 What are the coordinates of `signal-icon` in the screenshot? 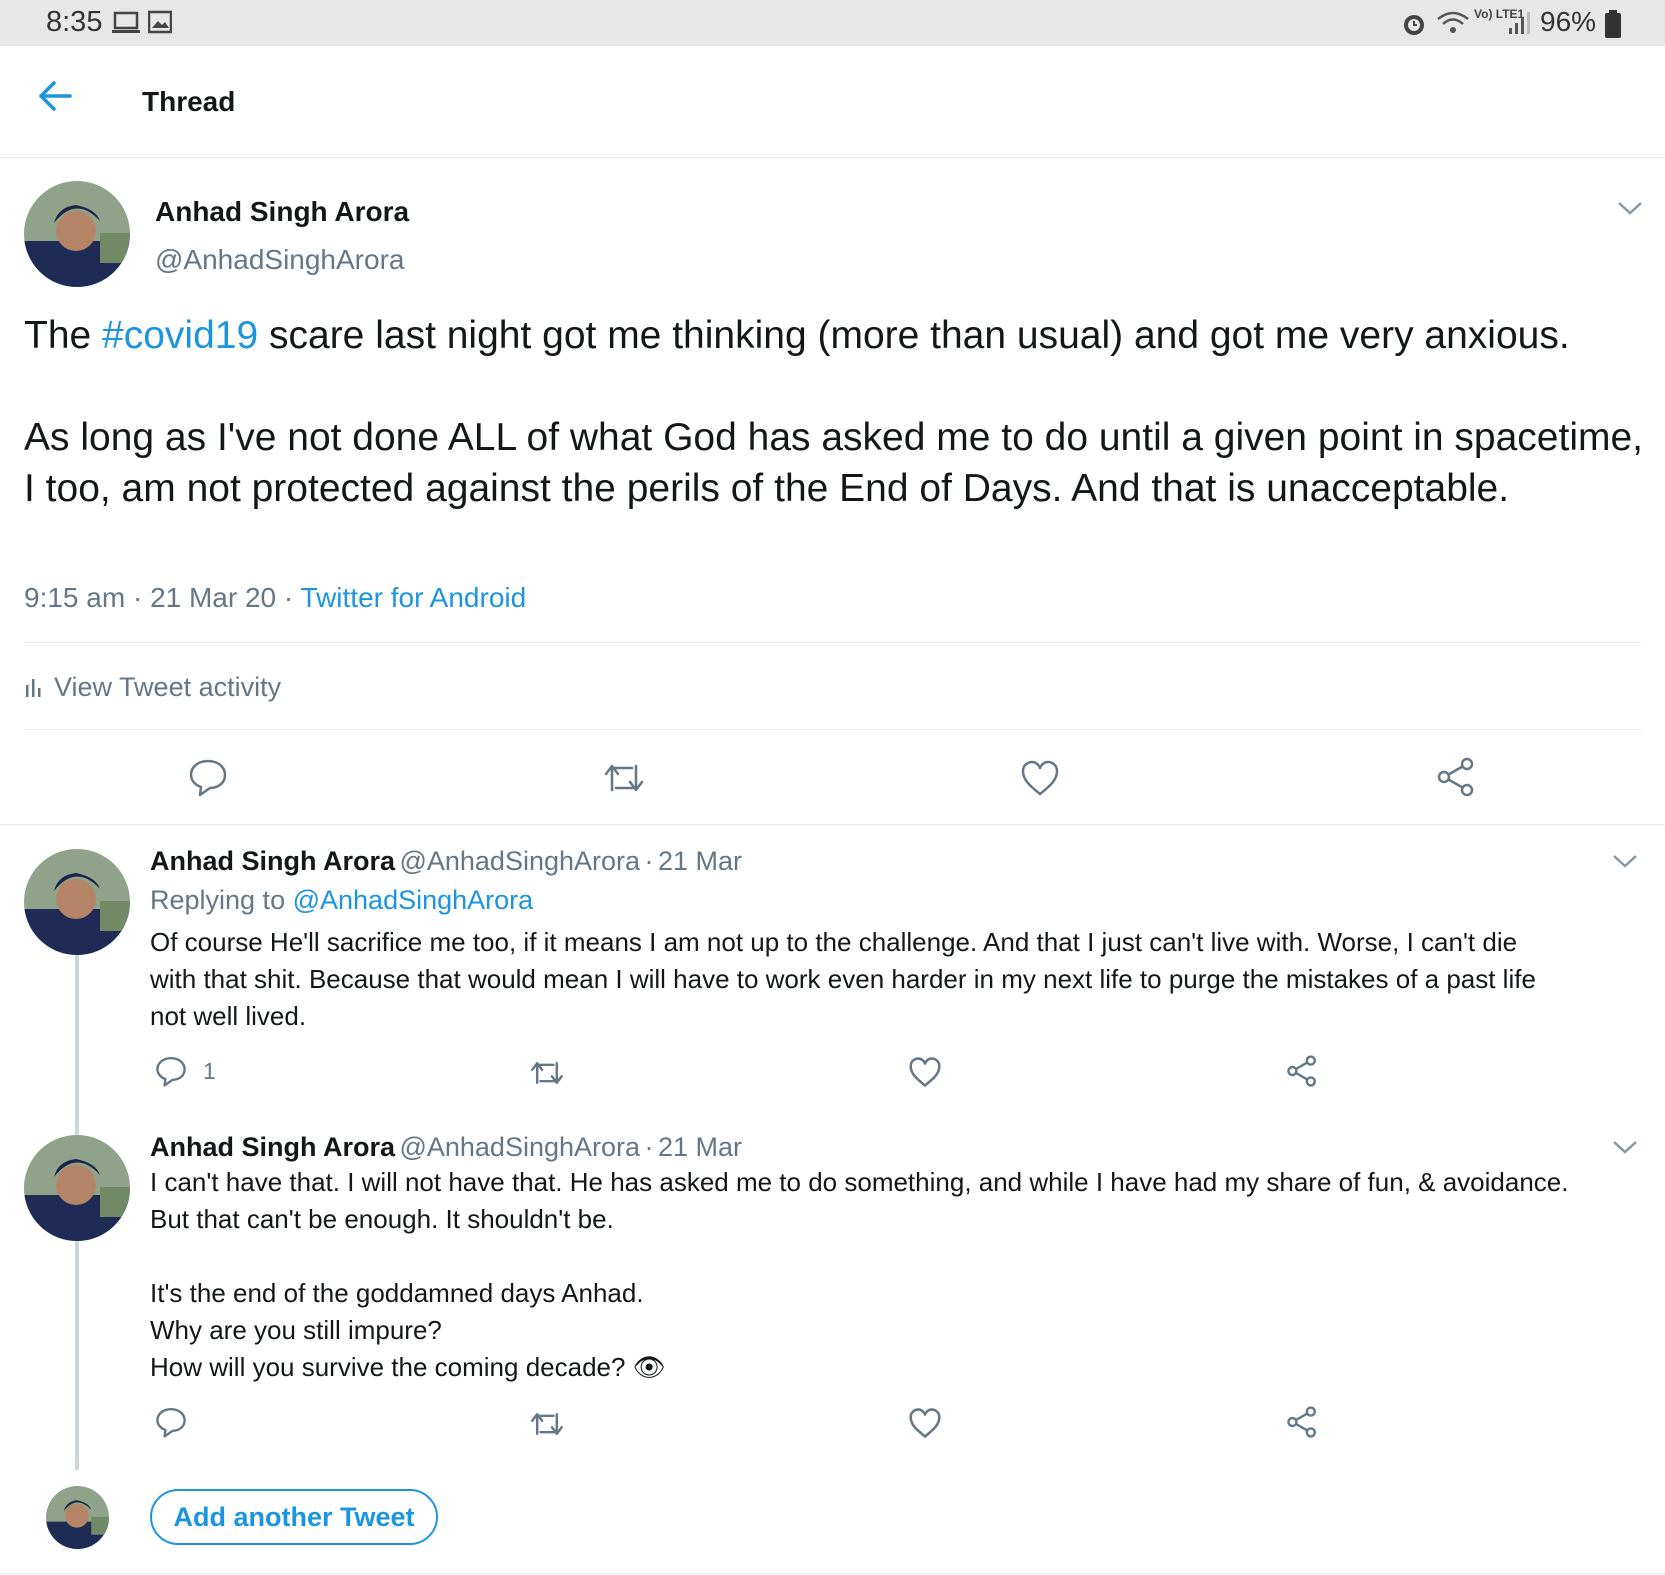 It's located at (1519, 23).